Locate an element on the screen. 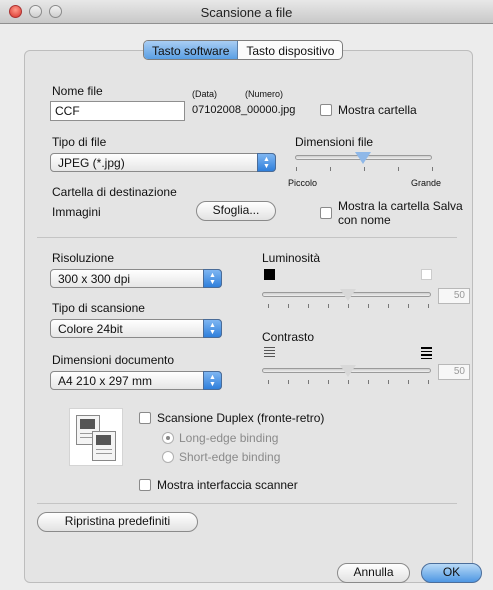  dark-brightness-icon is located at coordinates (269, 274).